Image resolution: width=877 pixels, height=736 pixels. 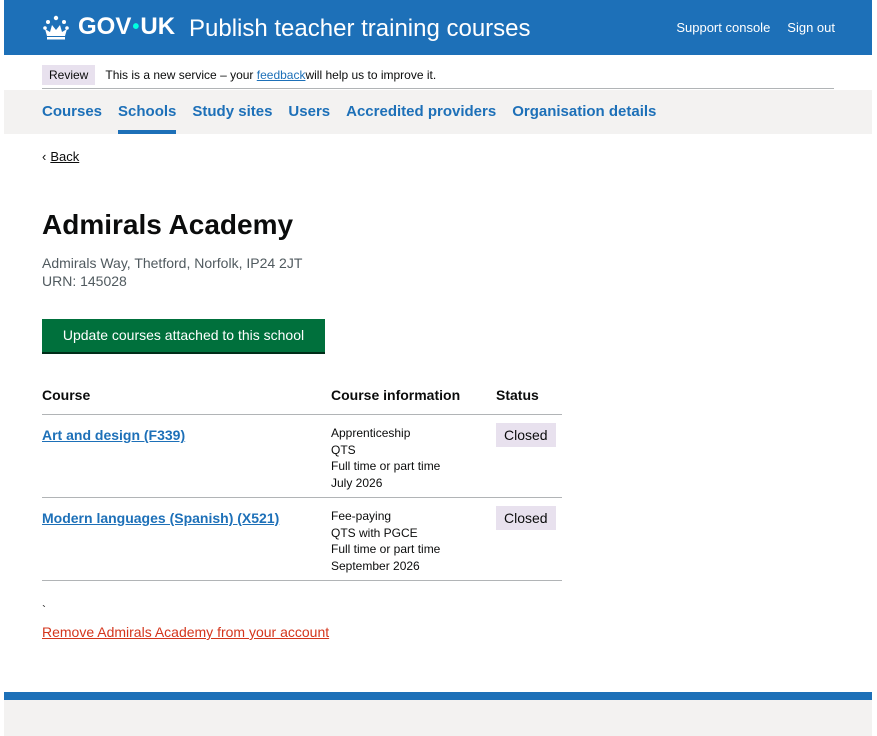 I want to click on nav-item-users: Users, so click(x=309, y=111).